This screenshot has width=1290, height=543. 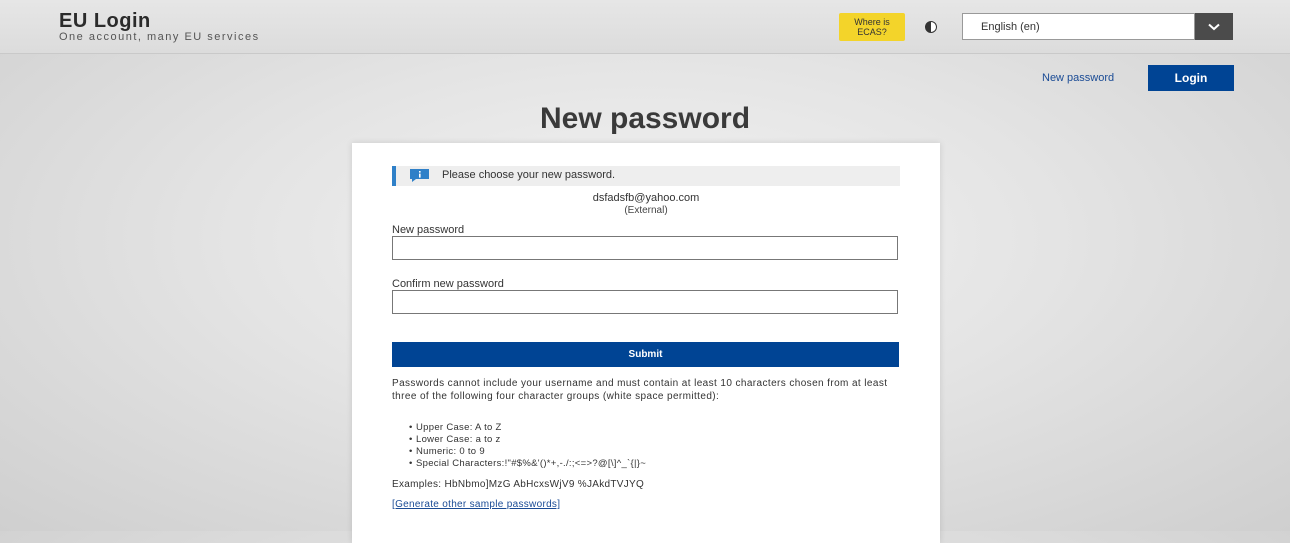 I want to click on language-dropdown-button, so click(x=1214, y=26).